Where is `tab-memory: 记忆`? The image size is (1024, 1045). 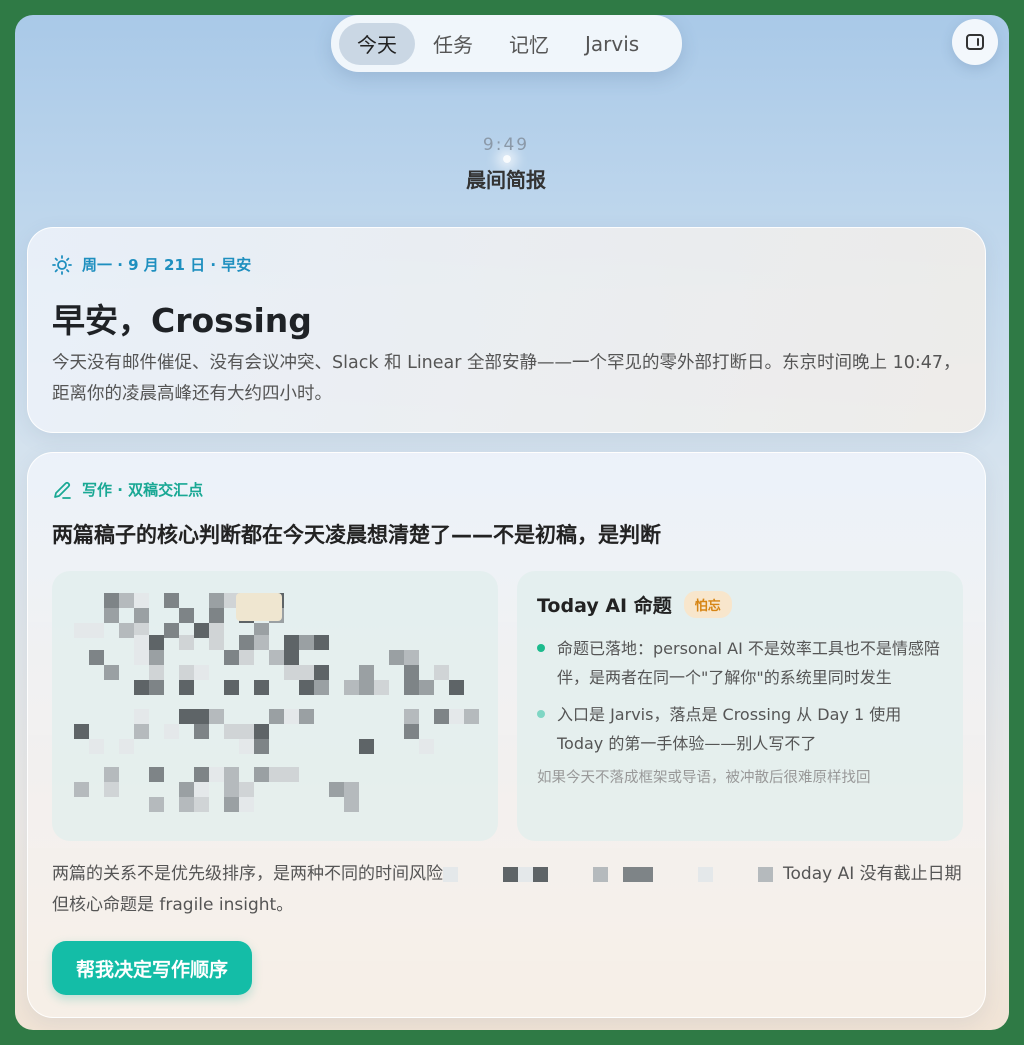
tab-memory: 记忆 is located at coordinates (529, 44).